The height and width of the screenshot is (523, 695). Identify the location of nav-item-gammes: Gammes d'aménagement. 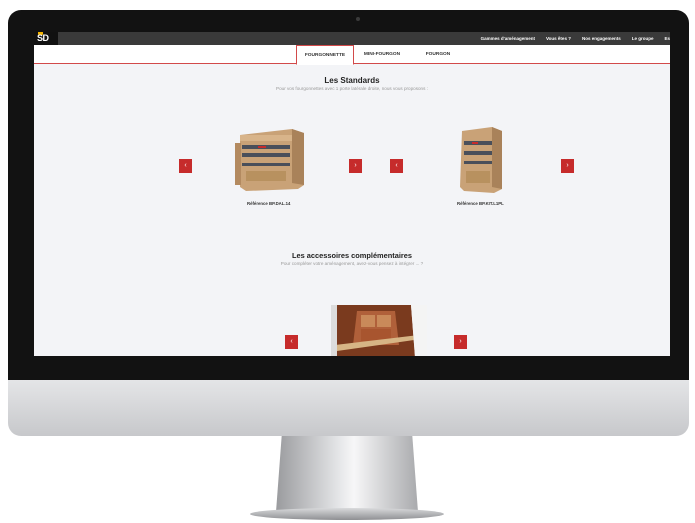
(508, 38).